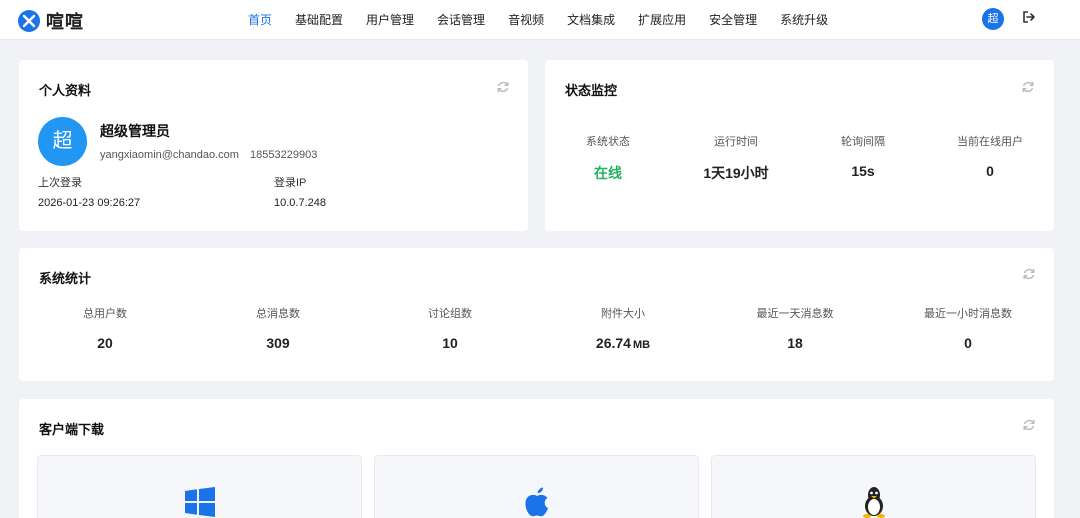  I want to click on stat-value: 1天19小时, so click(736, 173).